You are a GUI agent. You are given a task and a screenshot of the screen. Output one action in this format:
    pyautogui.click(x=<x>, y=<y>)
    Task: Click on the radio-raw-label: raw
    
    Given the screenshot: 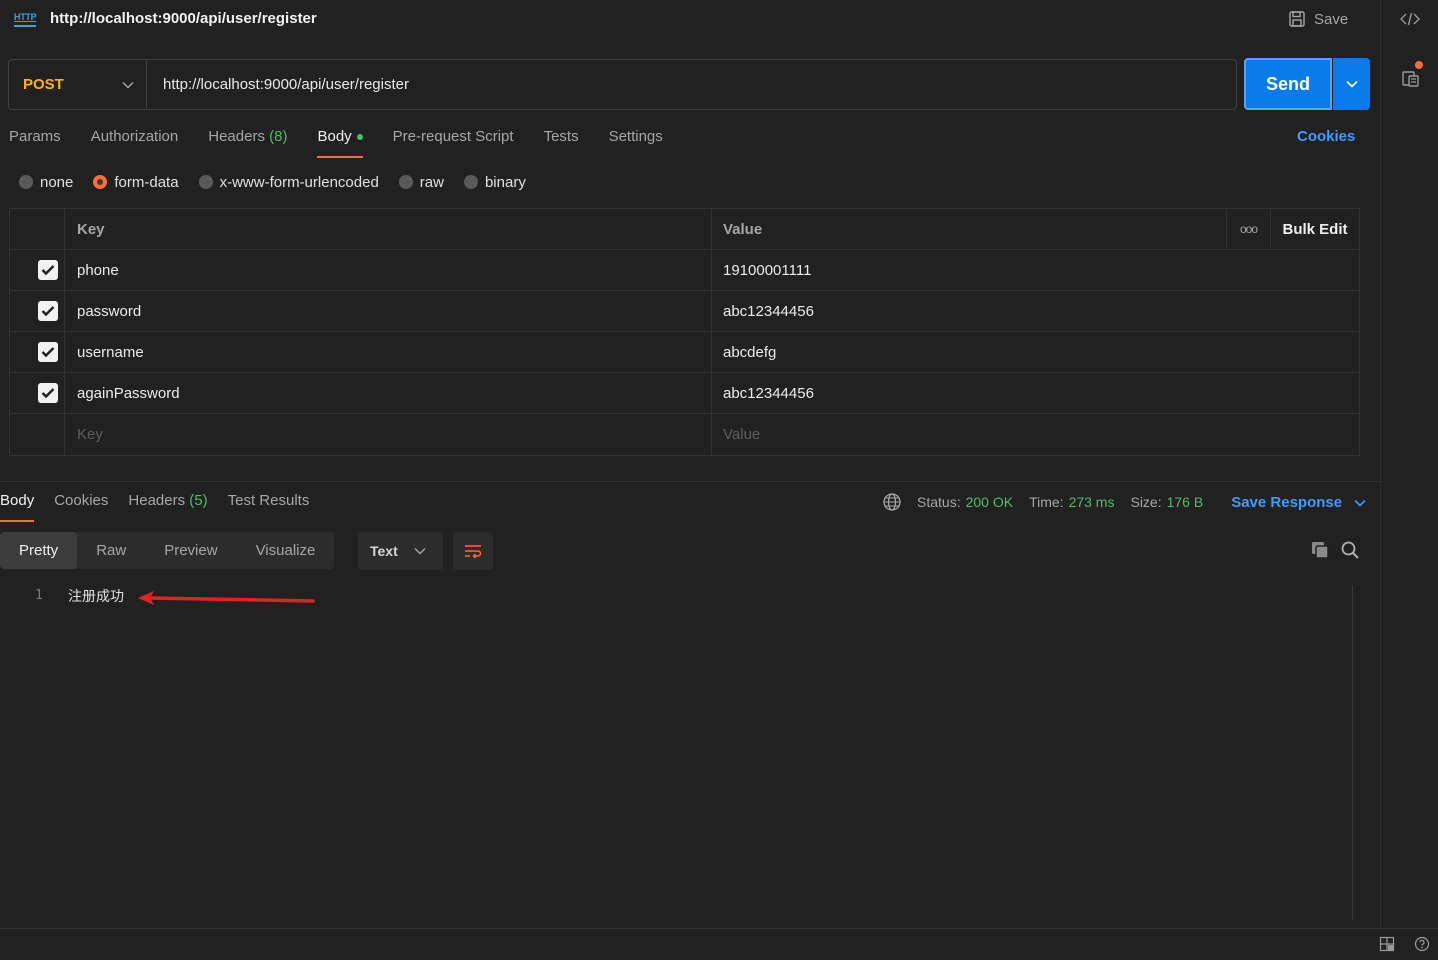 What is the action you would take?
    pyautogui.click(x=431, y=182)
    